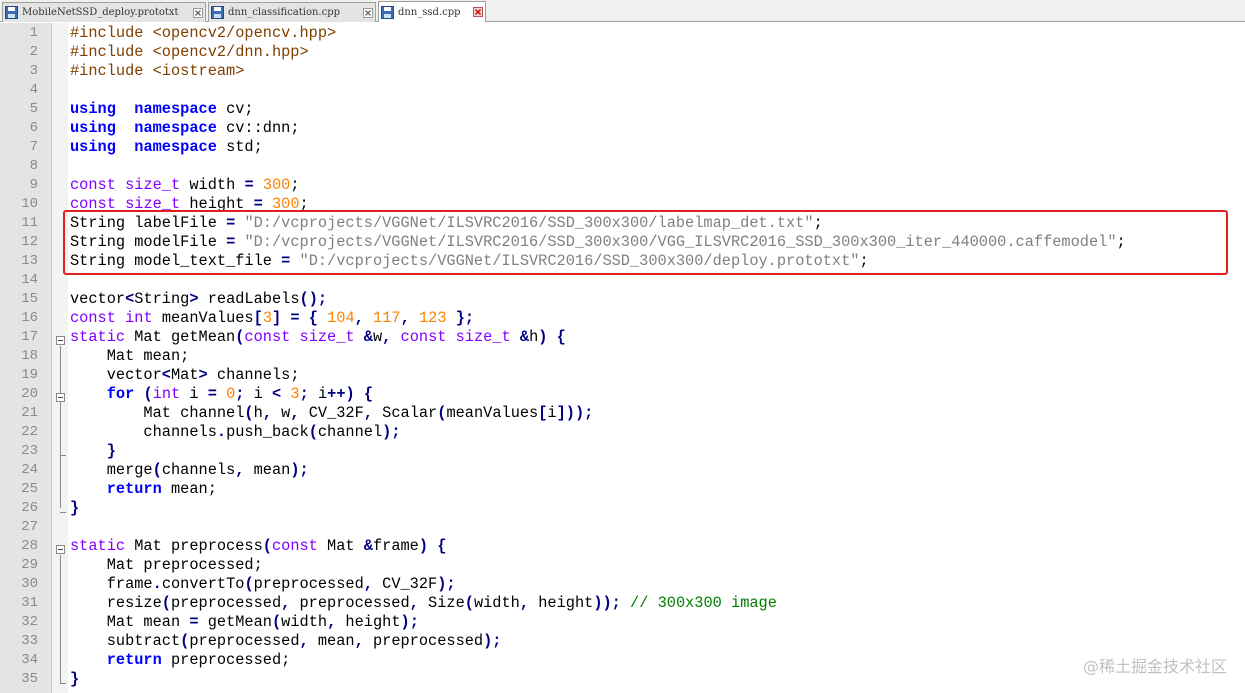 This screenshot has width=1245, height=693. I want to click on code-line: Mat preprocessed;, so click(166, 565).